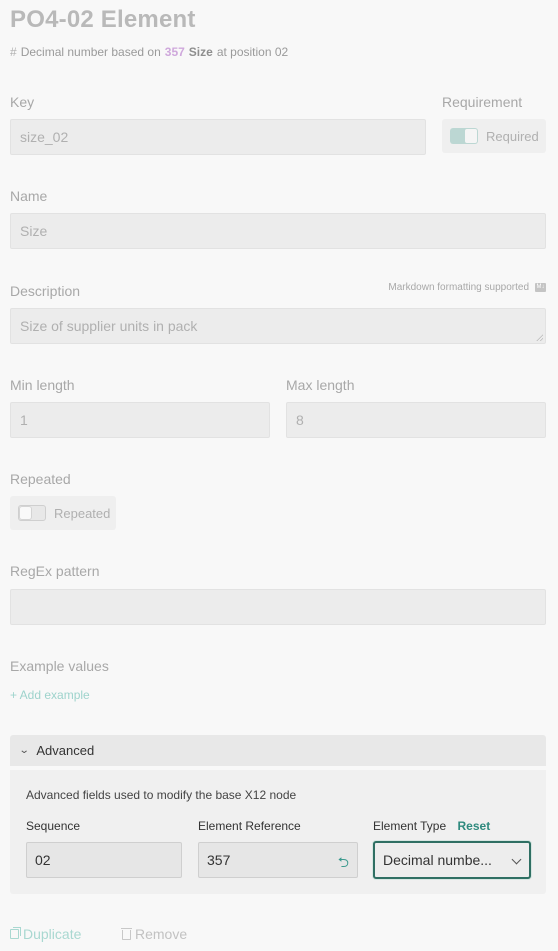  What do you see at coordinates (219, 860) in the screenshot?
I see `element-reference-value: 357` at bounding box center [219, 860].